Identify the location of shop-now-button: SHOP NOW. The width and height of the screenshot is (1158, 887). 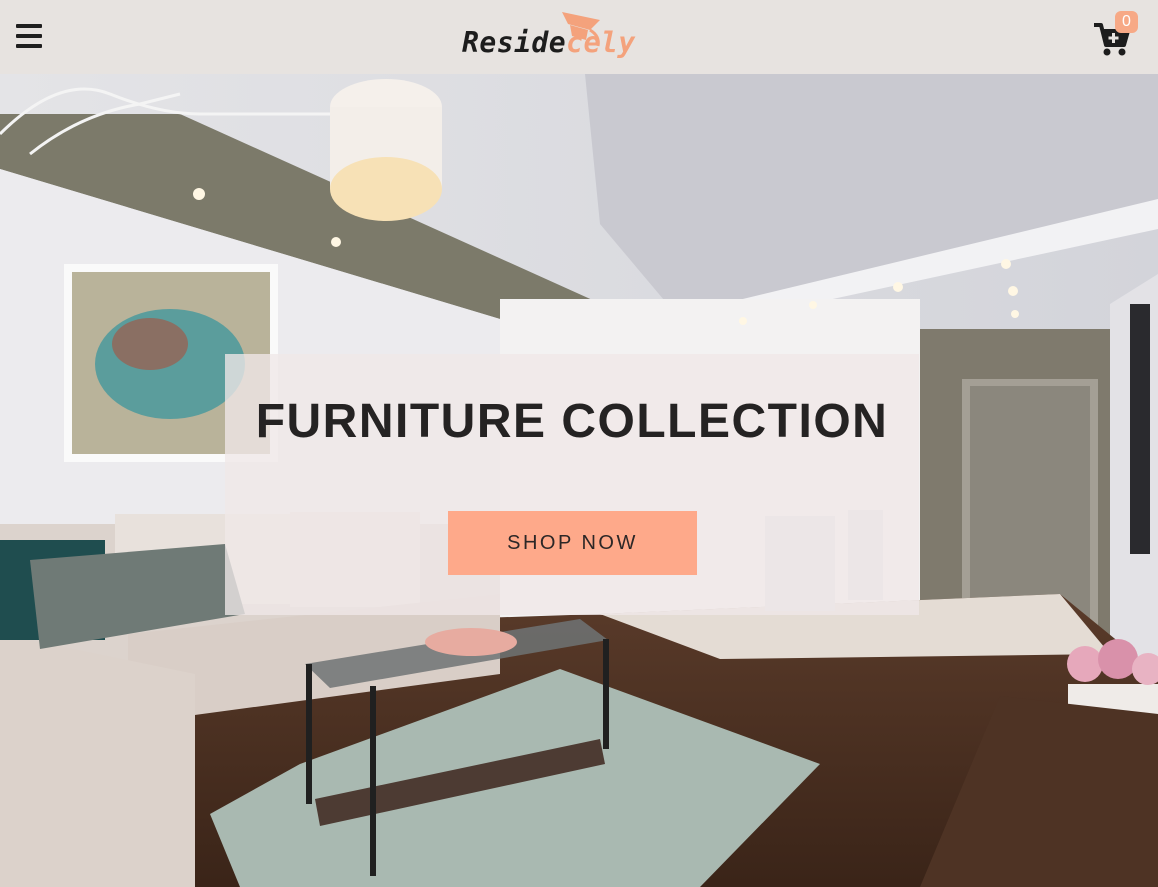
(572, 543).